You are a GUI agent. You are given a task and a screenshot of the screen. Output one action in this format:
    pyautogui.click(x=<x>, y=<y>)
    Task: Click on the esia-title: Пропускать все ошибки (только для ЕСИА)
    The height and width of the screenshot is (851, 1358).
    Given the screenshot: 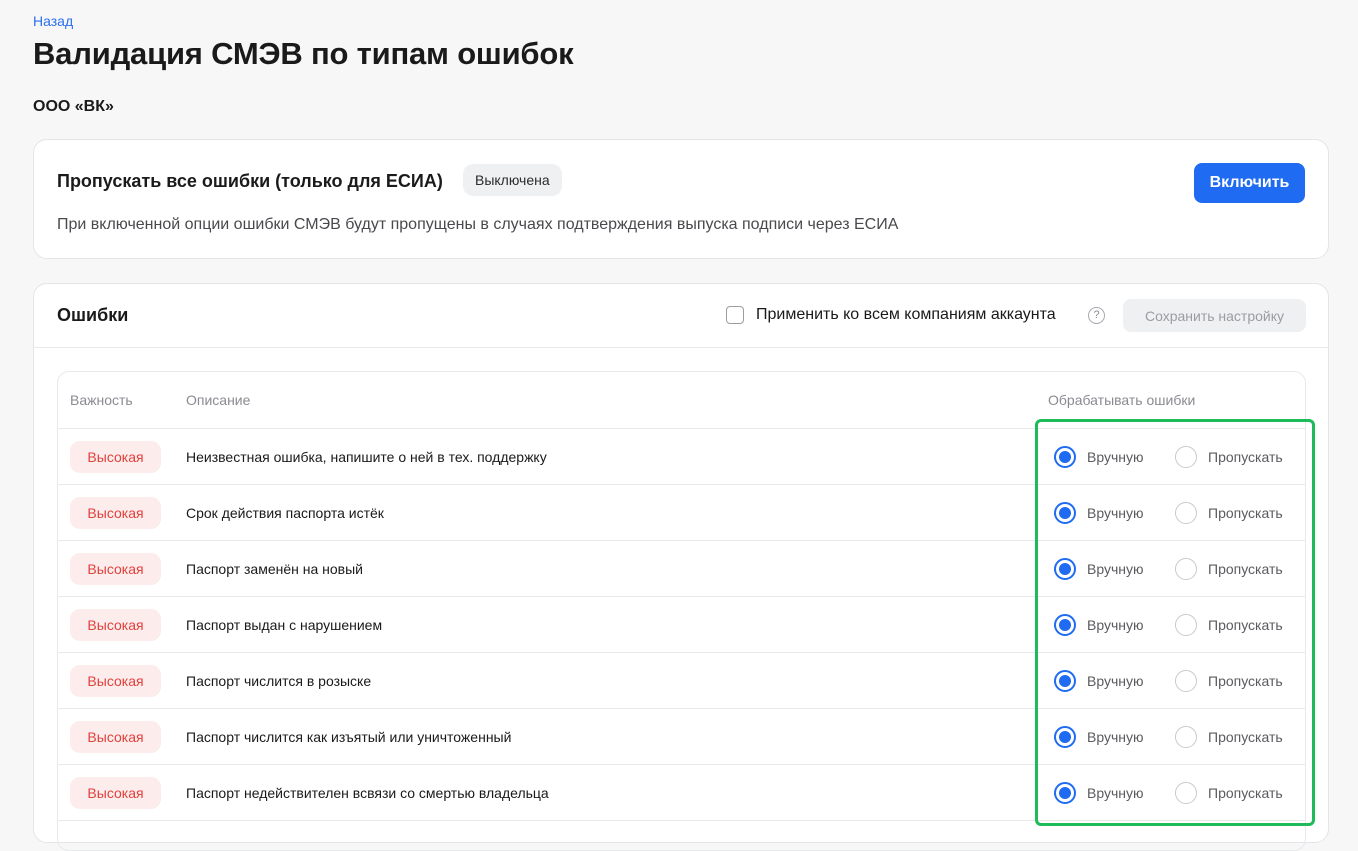 What is the action you would take?
    pyautogui.click(x=250, y=181)
    